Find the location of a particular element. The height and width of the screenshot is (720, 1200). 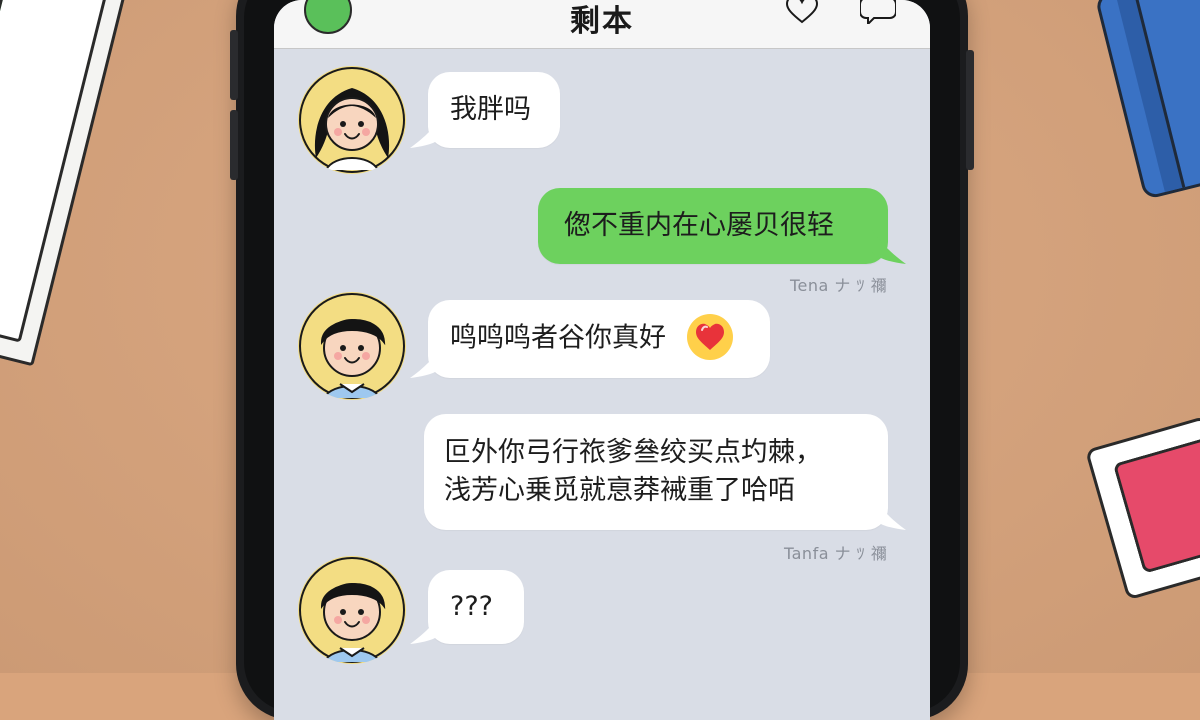

message-timestamp: Tena ナ ﾂ 禰 is located at coordinates (838, 284).